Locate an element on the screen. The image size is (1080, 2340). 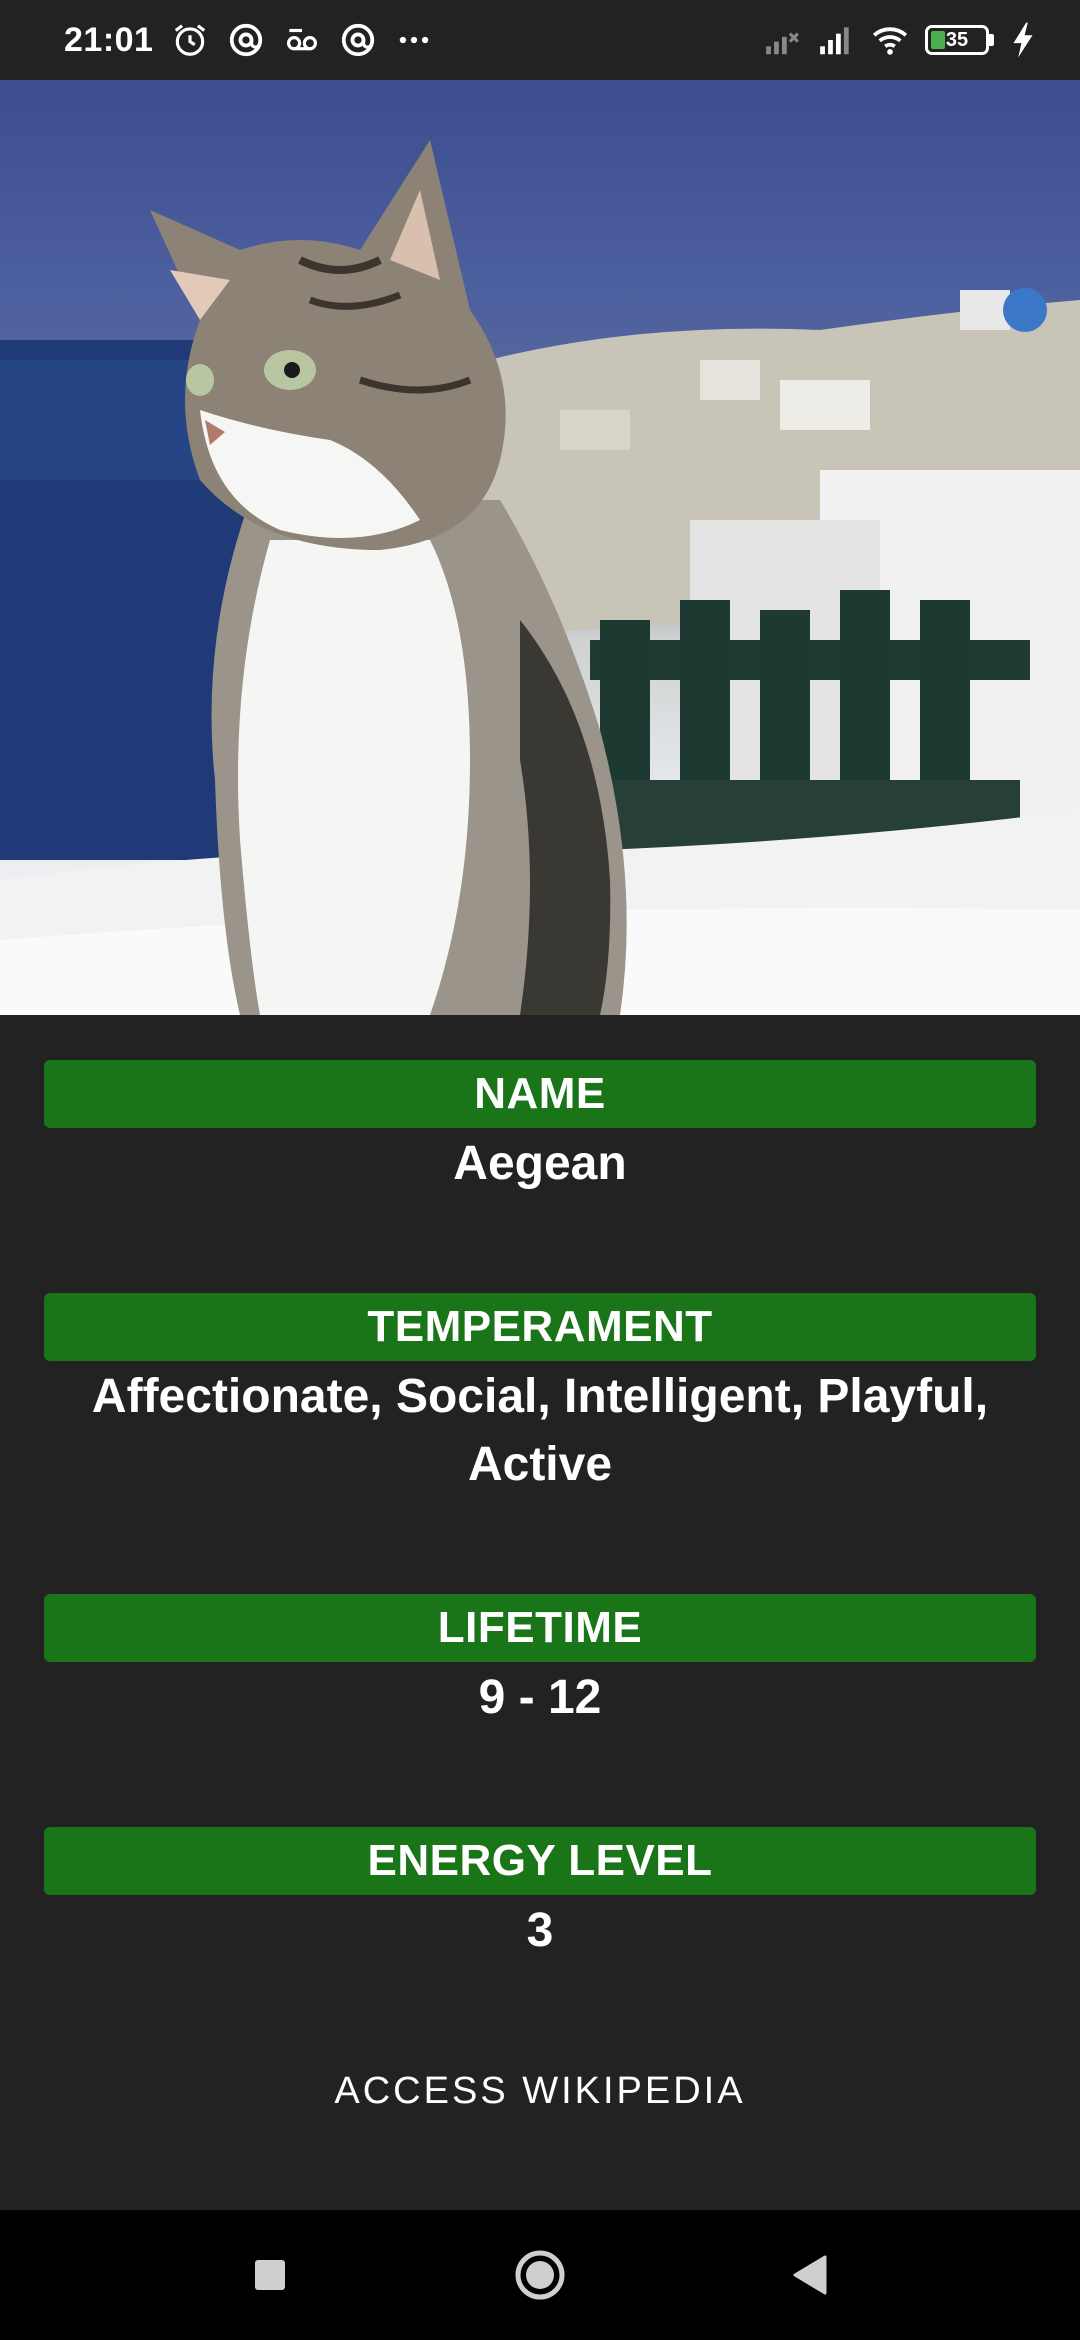
temperament-label: TEMPERAMENT is located at coordinates (540, 1327).